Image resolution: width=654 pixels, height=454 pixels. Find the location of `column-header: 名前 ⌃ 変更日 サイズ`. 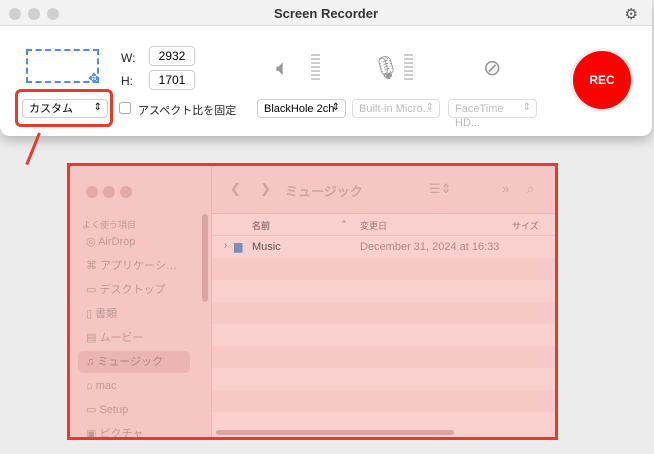

column-header: 名前 ⌃ 変更日 サイズ is located at coordinates (383, 225).